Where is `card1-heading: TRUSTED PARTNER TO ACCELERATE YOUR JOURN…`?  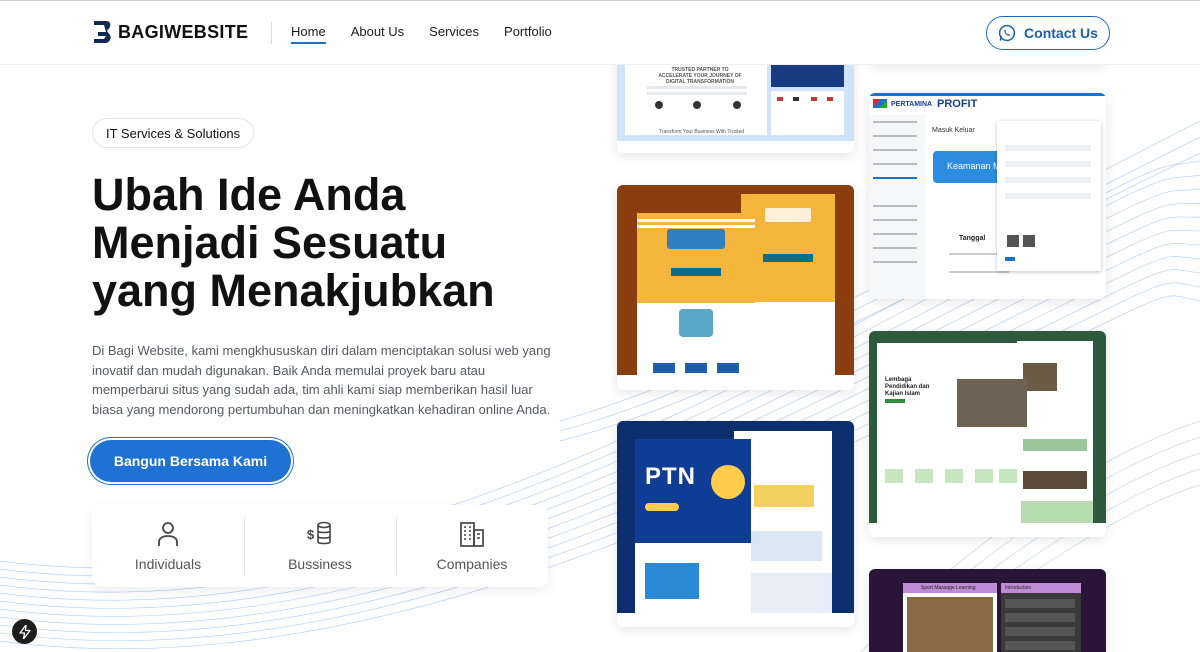
card1-heading: TRUSTED PARTNER TO ACCELERATE YOUR JOURN… is located at coordinates (700, 76).